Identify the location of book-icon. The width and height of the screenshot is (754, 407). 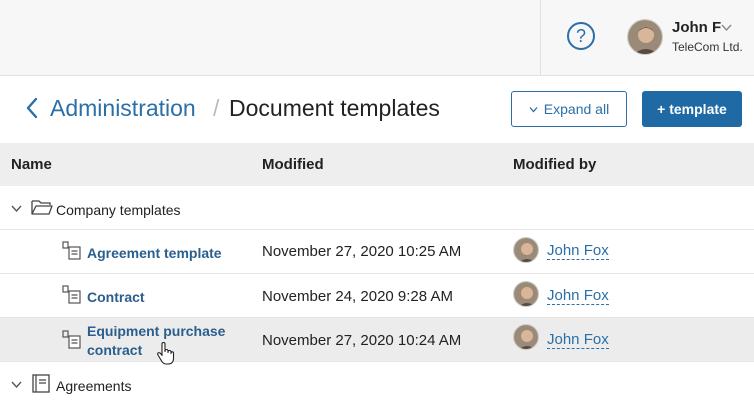
(41, 383).